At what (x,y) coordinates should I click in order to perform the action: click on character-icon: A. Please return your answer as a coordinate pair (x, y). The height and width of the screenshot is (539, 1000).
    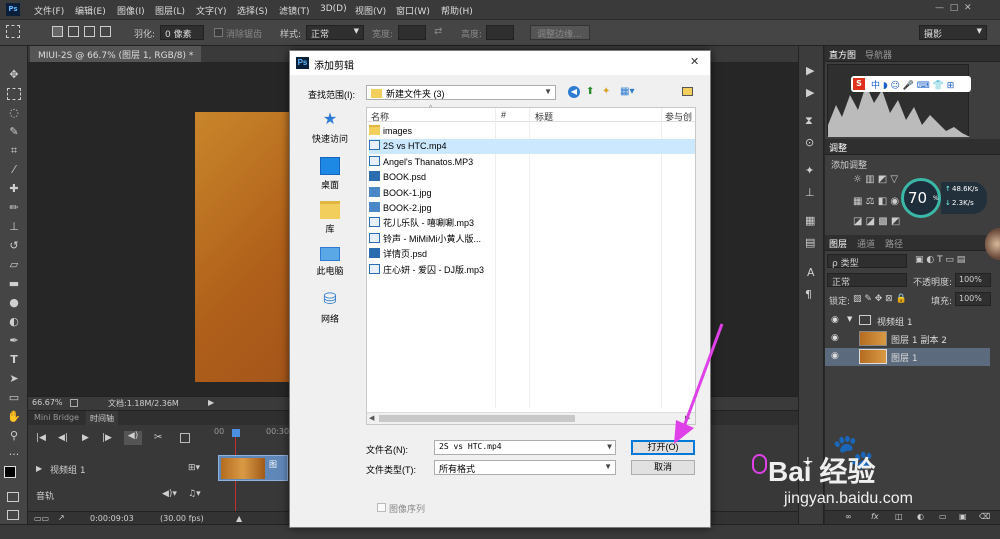
    Looking at the image, I should click on (811, 272).